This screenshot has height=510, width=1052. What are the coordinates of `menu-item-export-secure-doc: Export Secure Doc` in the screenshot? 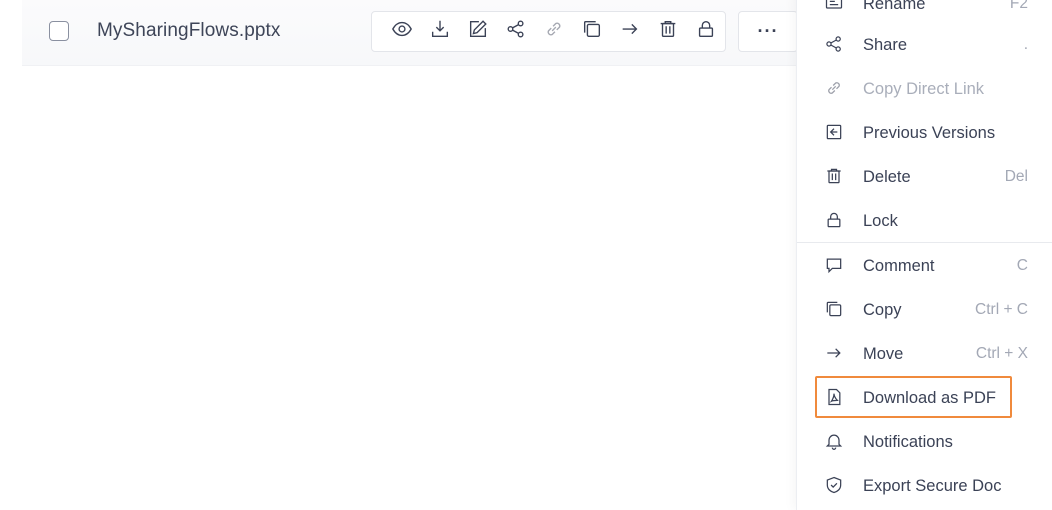 It's located at (924, 486).